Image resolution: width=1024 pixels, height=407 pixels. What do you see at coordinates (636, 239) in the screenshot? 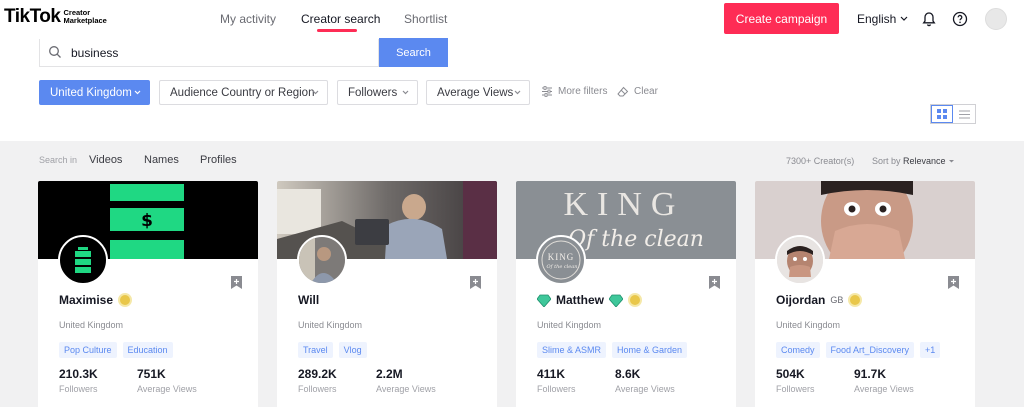
I see `cover-subtitle-text: Of the clean` at bounding box center [636, 239].